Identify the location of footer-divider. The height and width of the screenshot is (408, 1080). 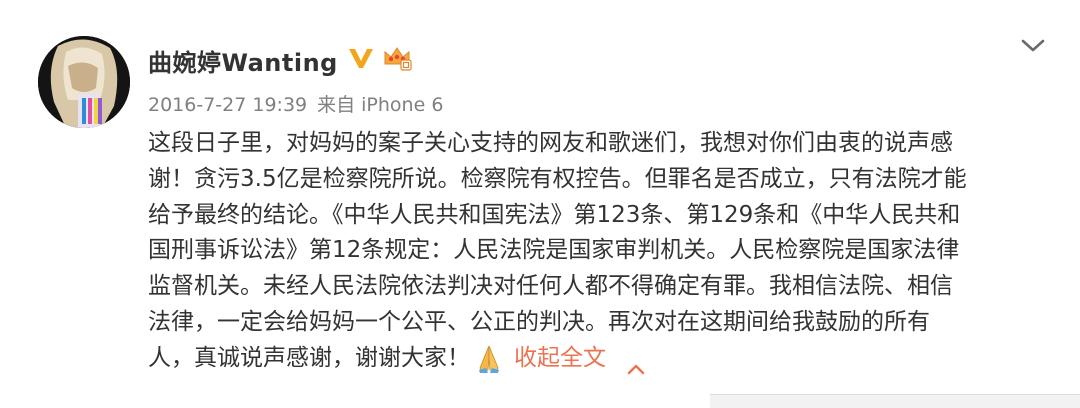
(895, 401).